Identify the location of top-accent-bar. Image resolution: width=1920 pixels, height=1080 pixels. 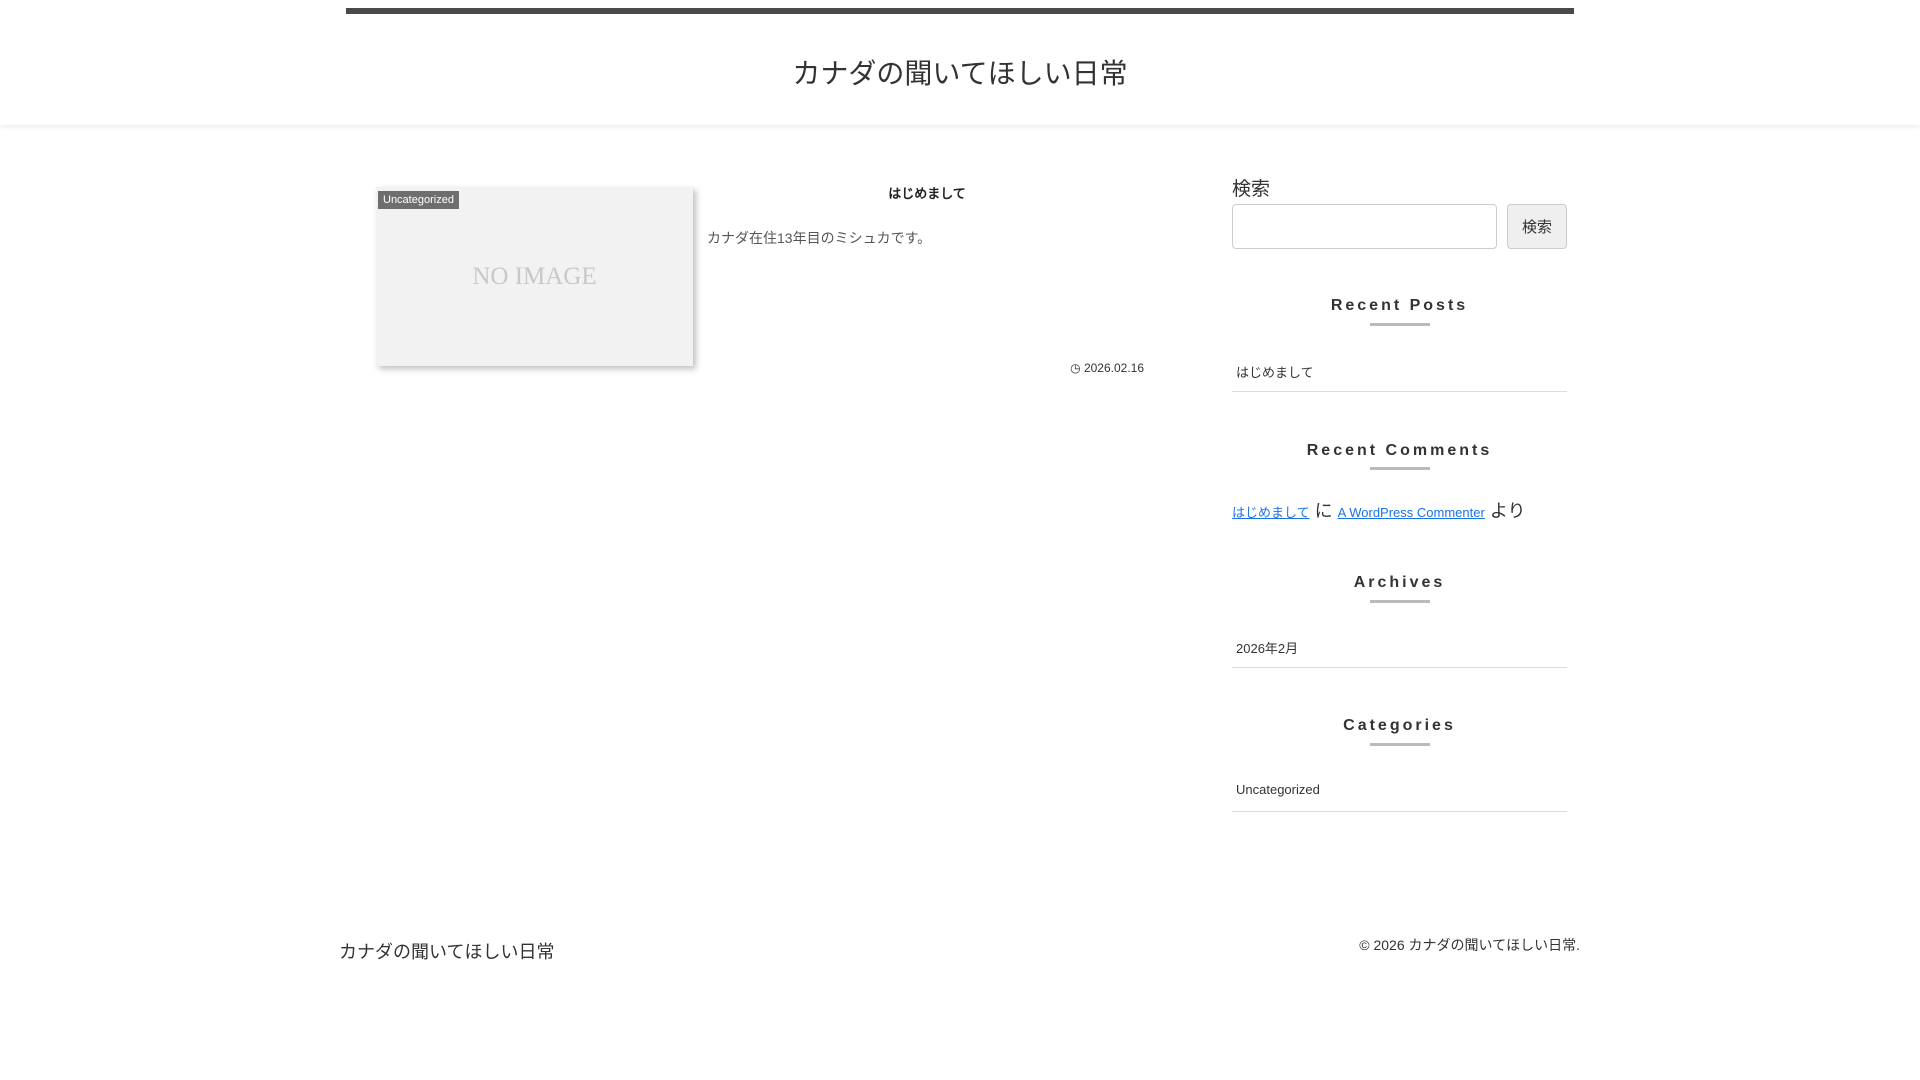
(960, 11).